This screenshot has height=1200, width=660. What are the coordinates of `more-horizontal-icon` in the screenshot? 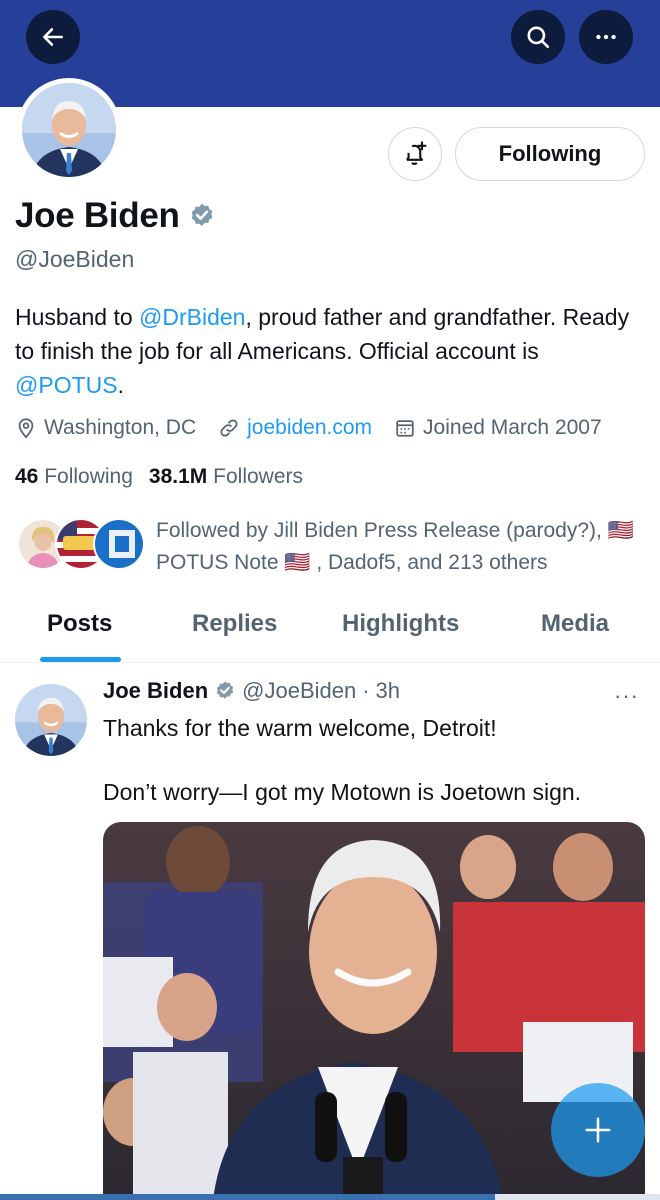 It's located at (606, 37).